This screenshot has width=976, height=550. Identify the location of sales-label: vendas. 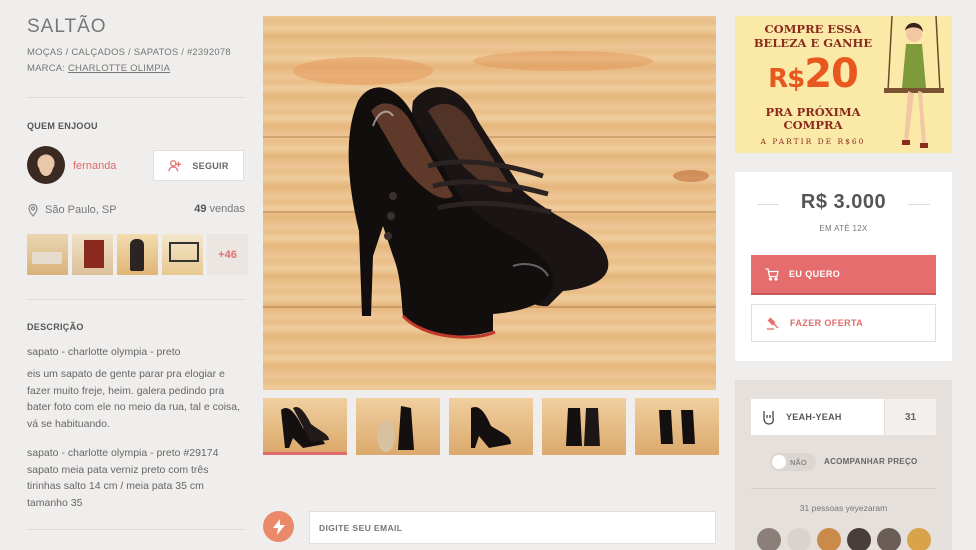
(227, 209).